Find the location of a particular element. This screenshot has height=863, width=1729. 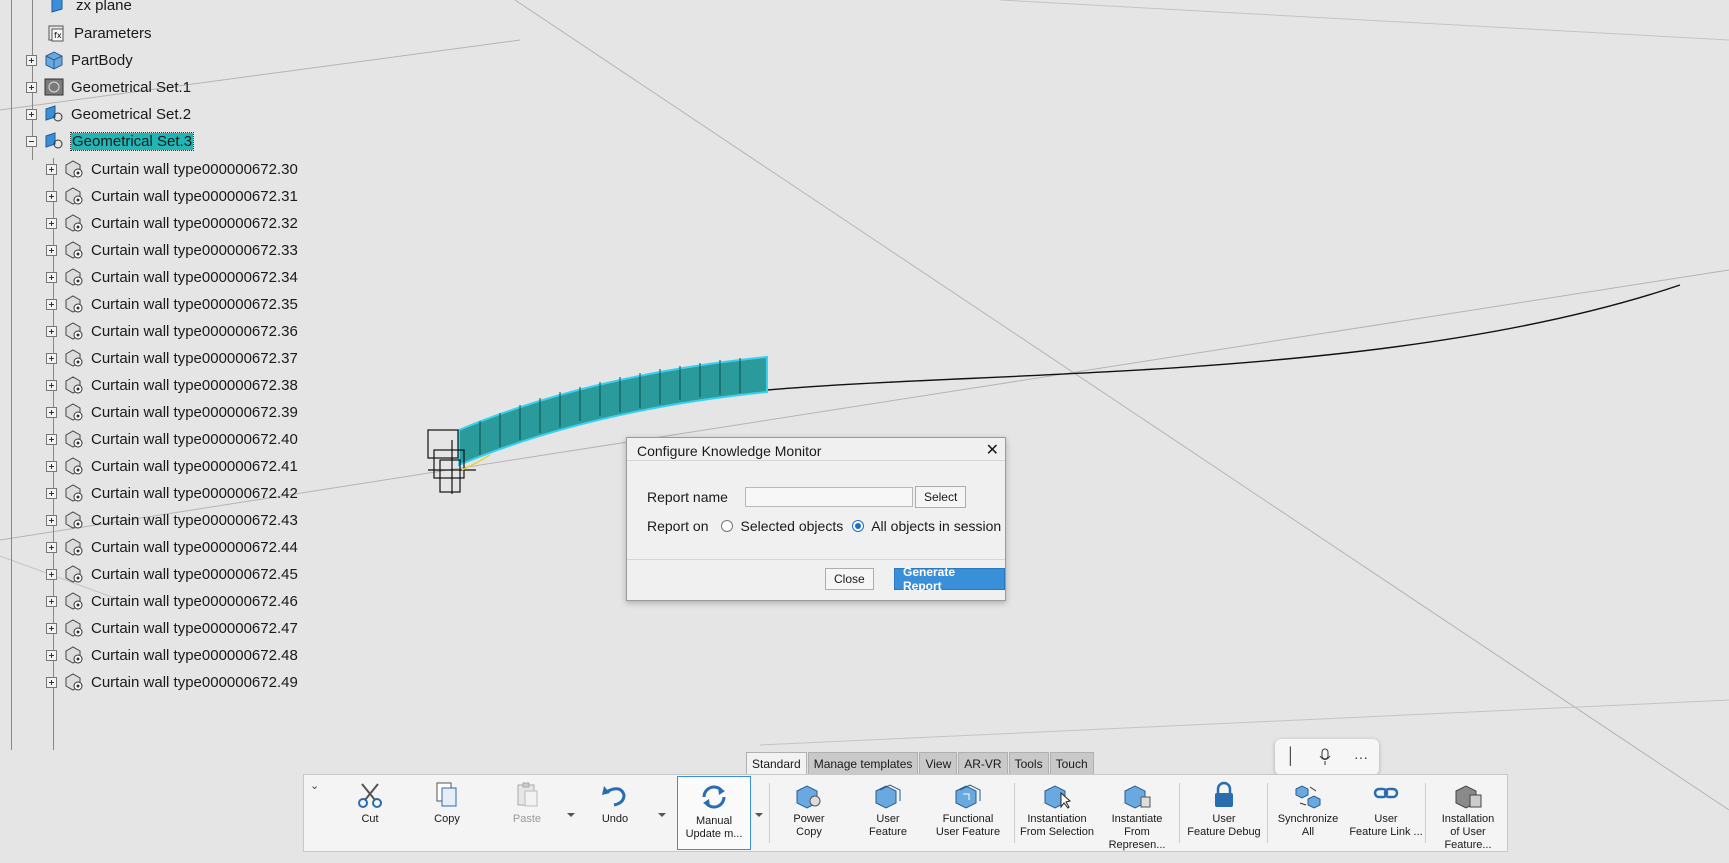

tree-node-curtain-wall: Curtain wall type000000672.36 is located at coordinates (172, 331).